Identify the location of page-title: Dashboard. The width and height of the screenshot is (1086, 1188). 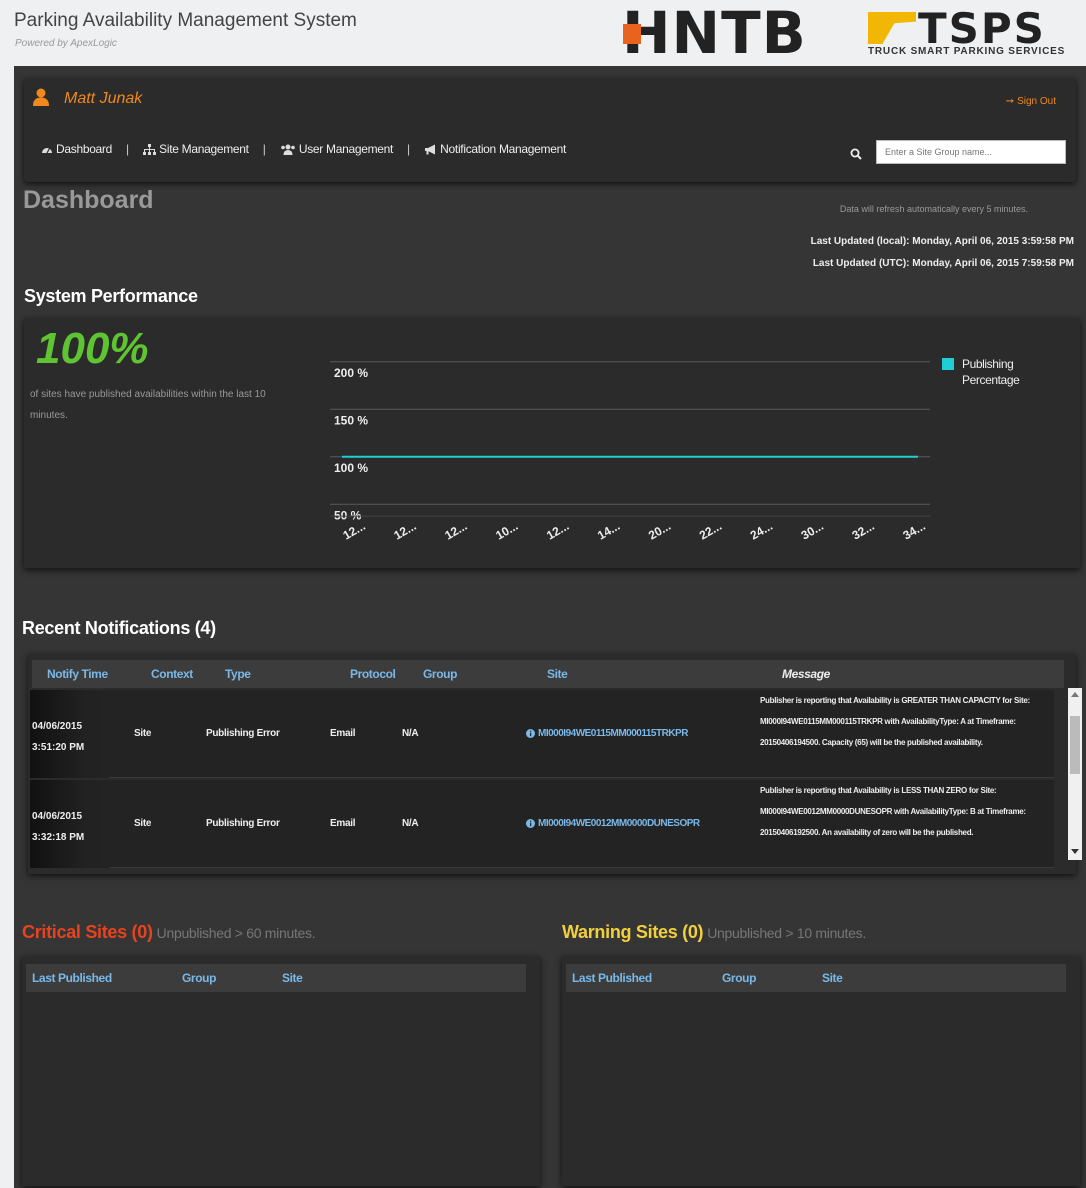
(88, 200).